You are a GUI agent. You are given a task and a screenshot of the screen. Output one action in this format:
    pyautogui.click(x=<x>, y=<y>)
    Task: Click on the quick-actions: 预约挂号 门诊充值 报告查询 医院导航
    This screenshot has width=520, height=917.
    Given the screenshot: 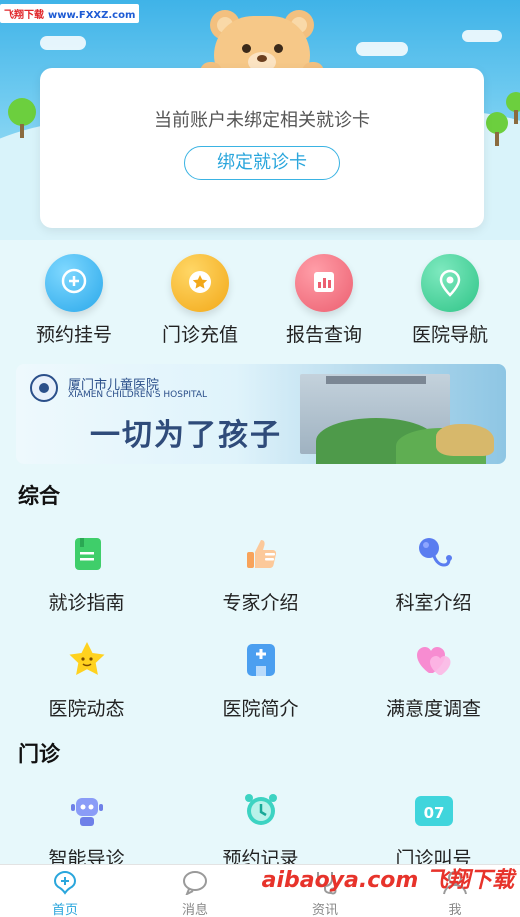 What is the action you would take?
    pyautogui.click(x=260, y=302)
    